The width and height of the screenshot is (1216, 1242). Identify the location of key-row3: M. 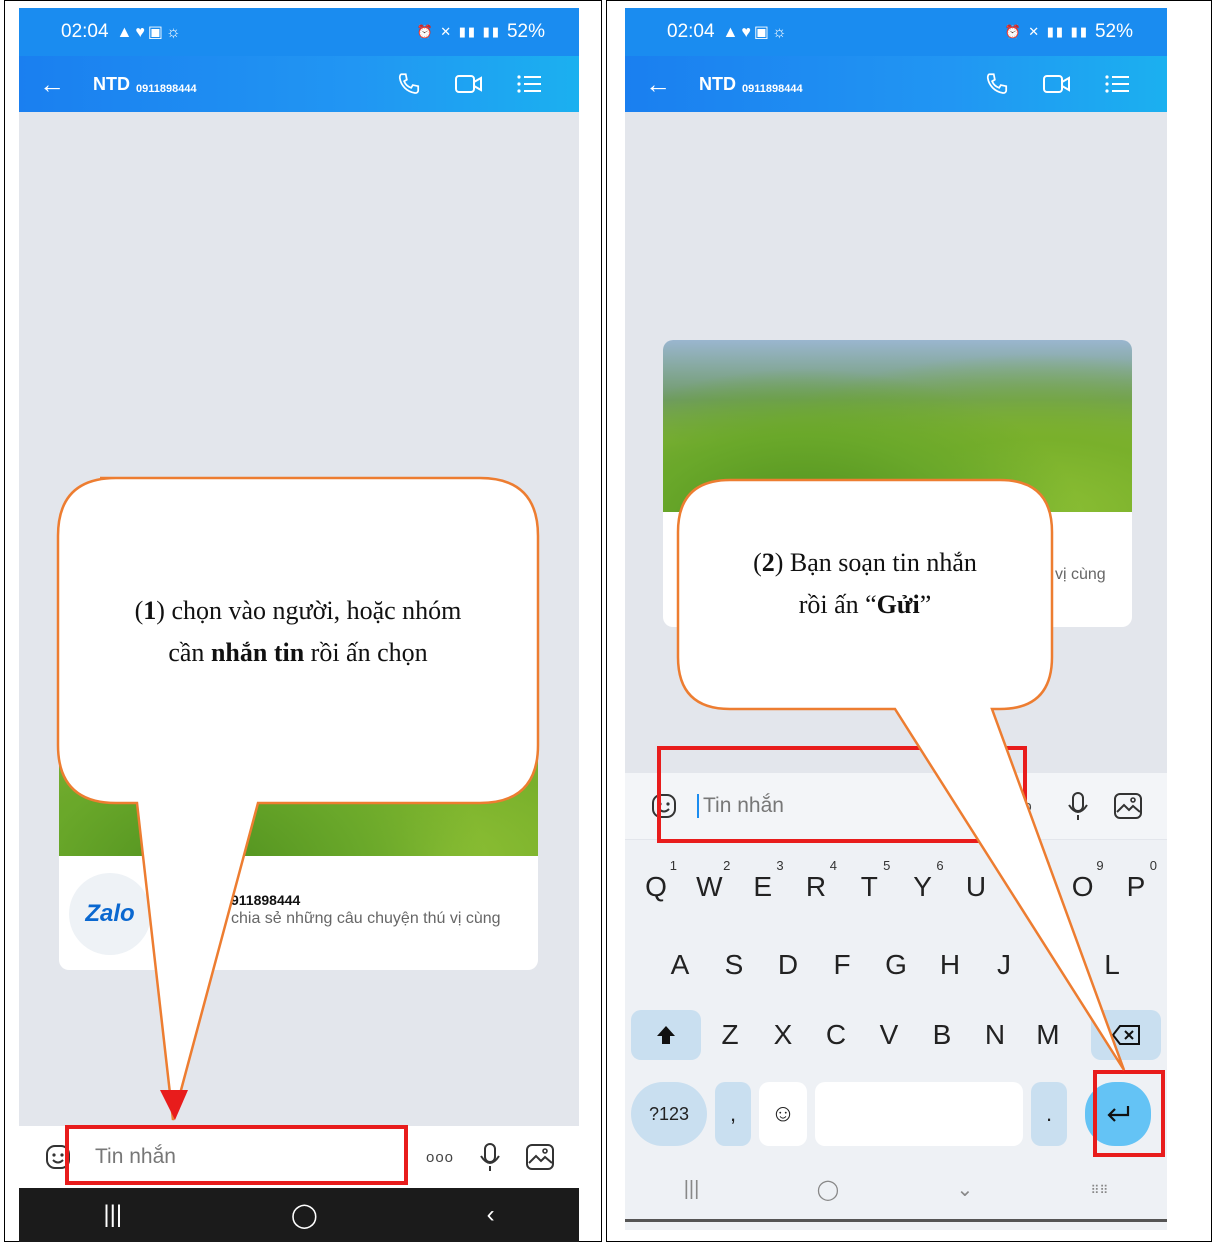
(1047, 1035).